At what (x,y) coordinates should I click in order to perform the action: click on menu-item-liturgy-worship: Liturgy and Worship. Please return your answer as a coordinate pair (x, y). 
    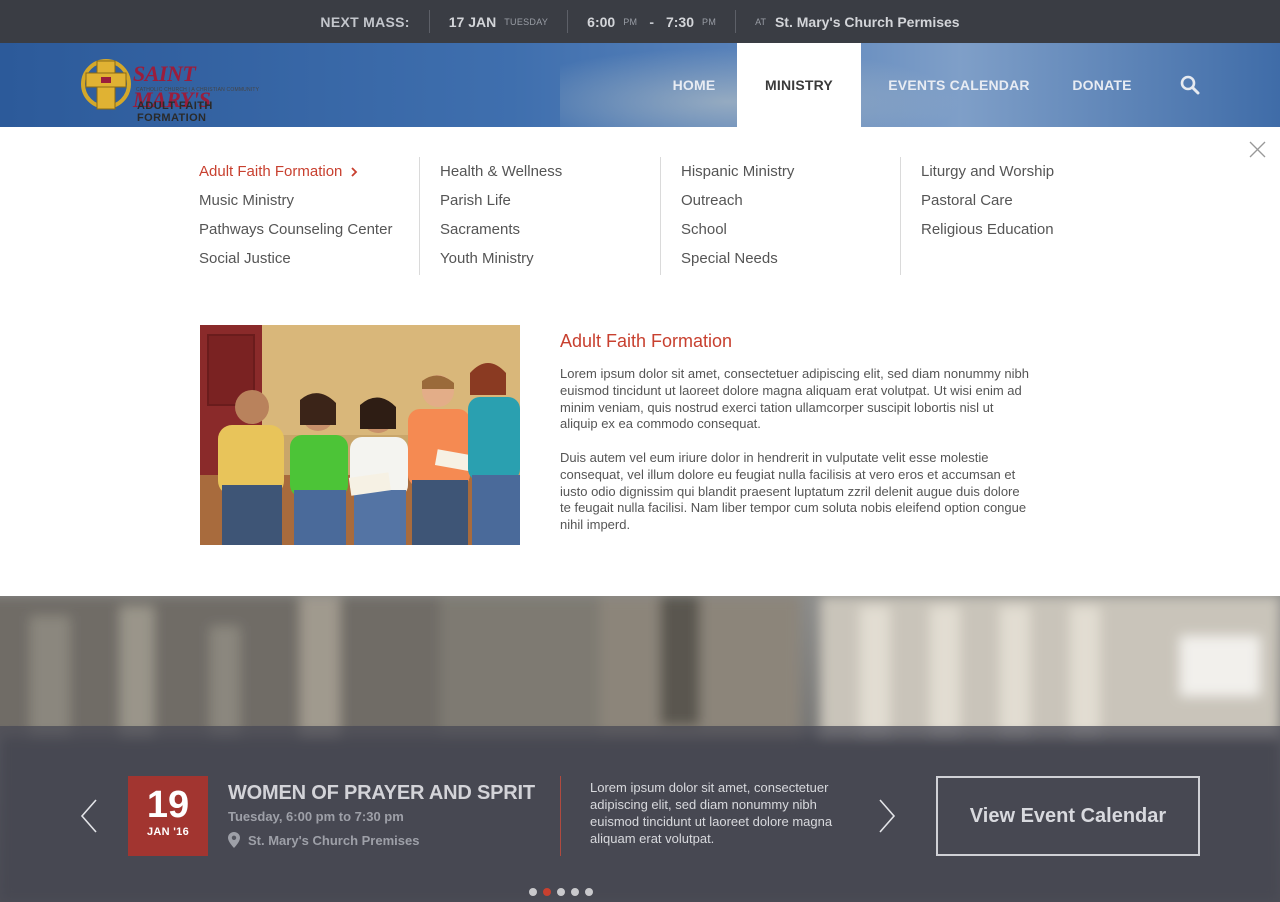
    Looking at the image, I should click on (1031, 176).